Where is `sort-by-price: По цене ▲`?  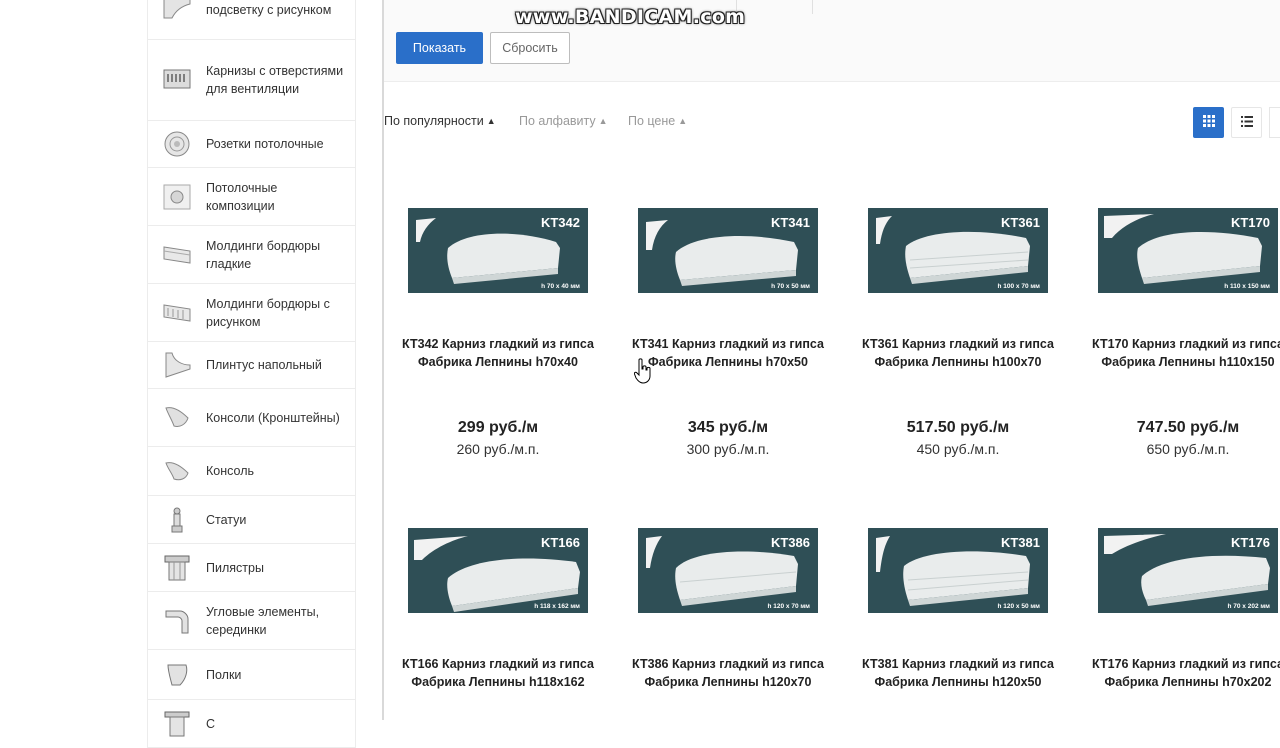 sort-by-price: По цене ▲ is located at coordinates (657, 121).